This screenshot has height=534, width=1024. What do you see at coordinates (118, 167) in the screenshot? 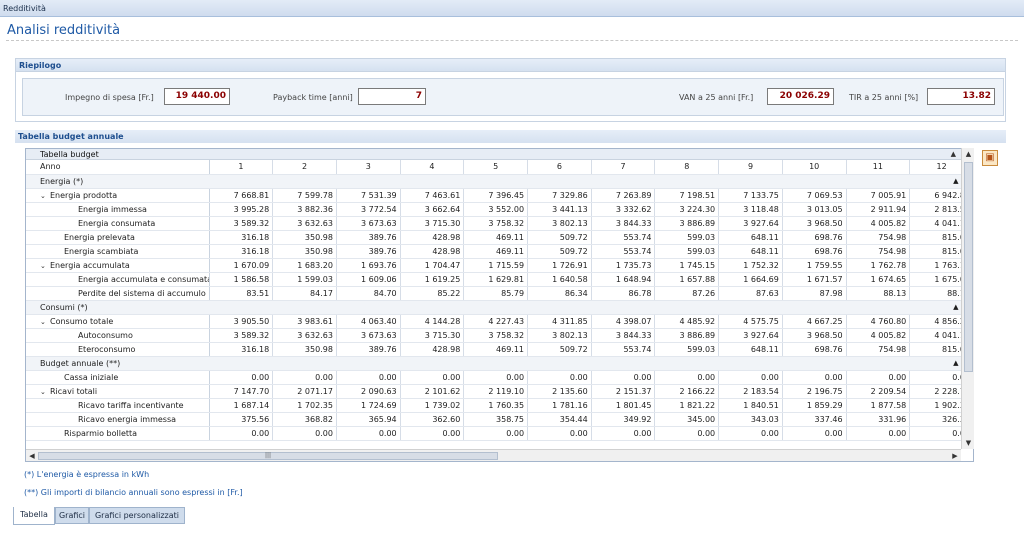
I see `year-header-label: Anno` at bounding box center [118, 167].